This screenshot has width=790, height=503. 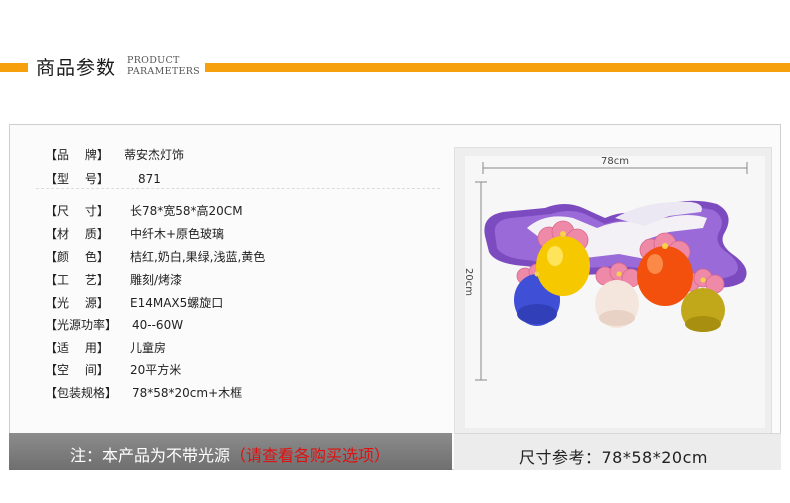 What do you see at coordinates (310, 455) in the screenshot?
I see `notice-highlight: （请查看各购买选项）` at bounding box center [310, 455].